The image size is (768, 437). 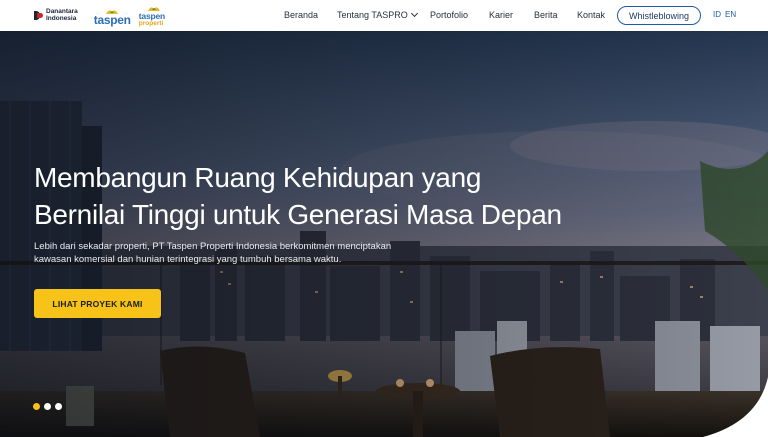 I want to click on view-projects-button: LIHAT PROYEK KAMI, so click(x=97, y=303).